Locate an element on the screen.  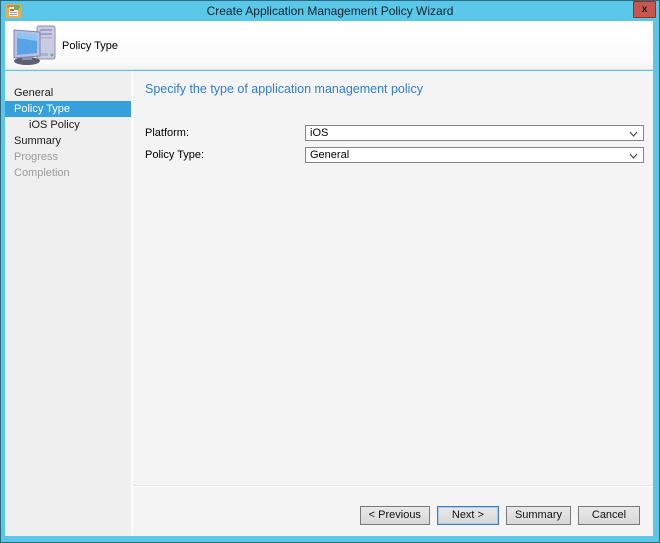
policy-type-select: General is located at coordinates (474, 155).